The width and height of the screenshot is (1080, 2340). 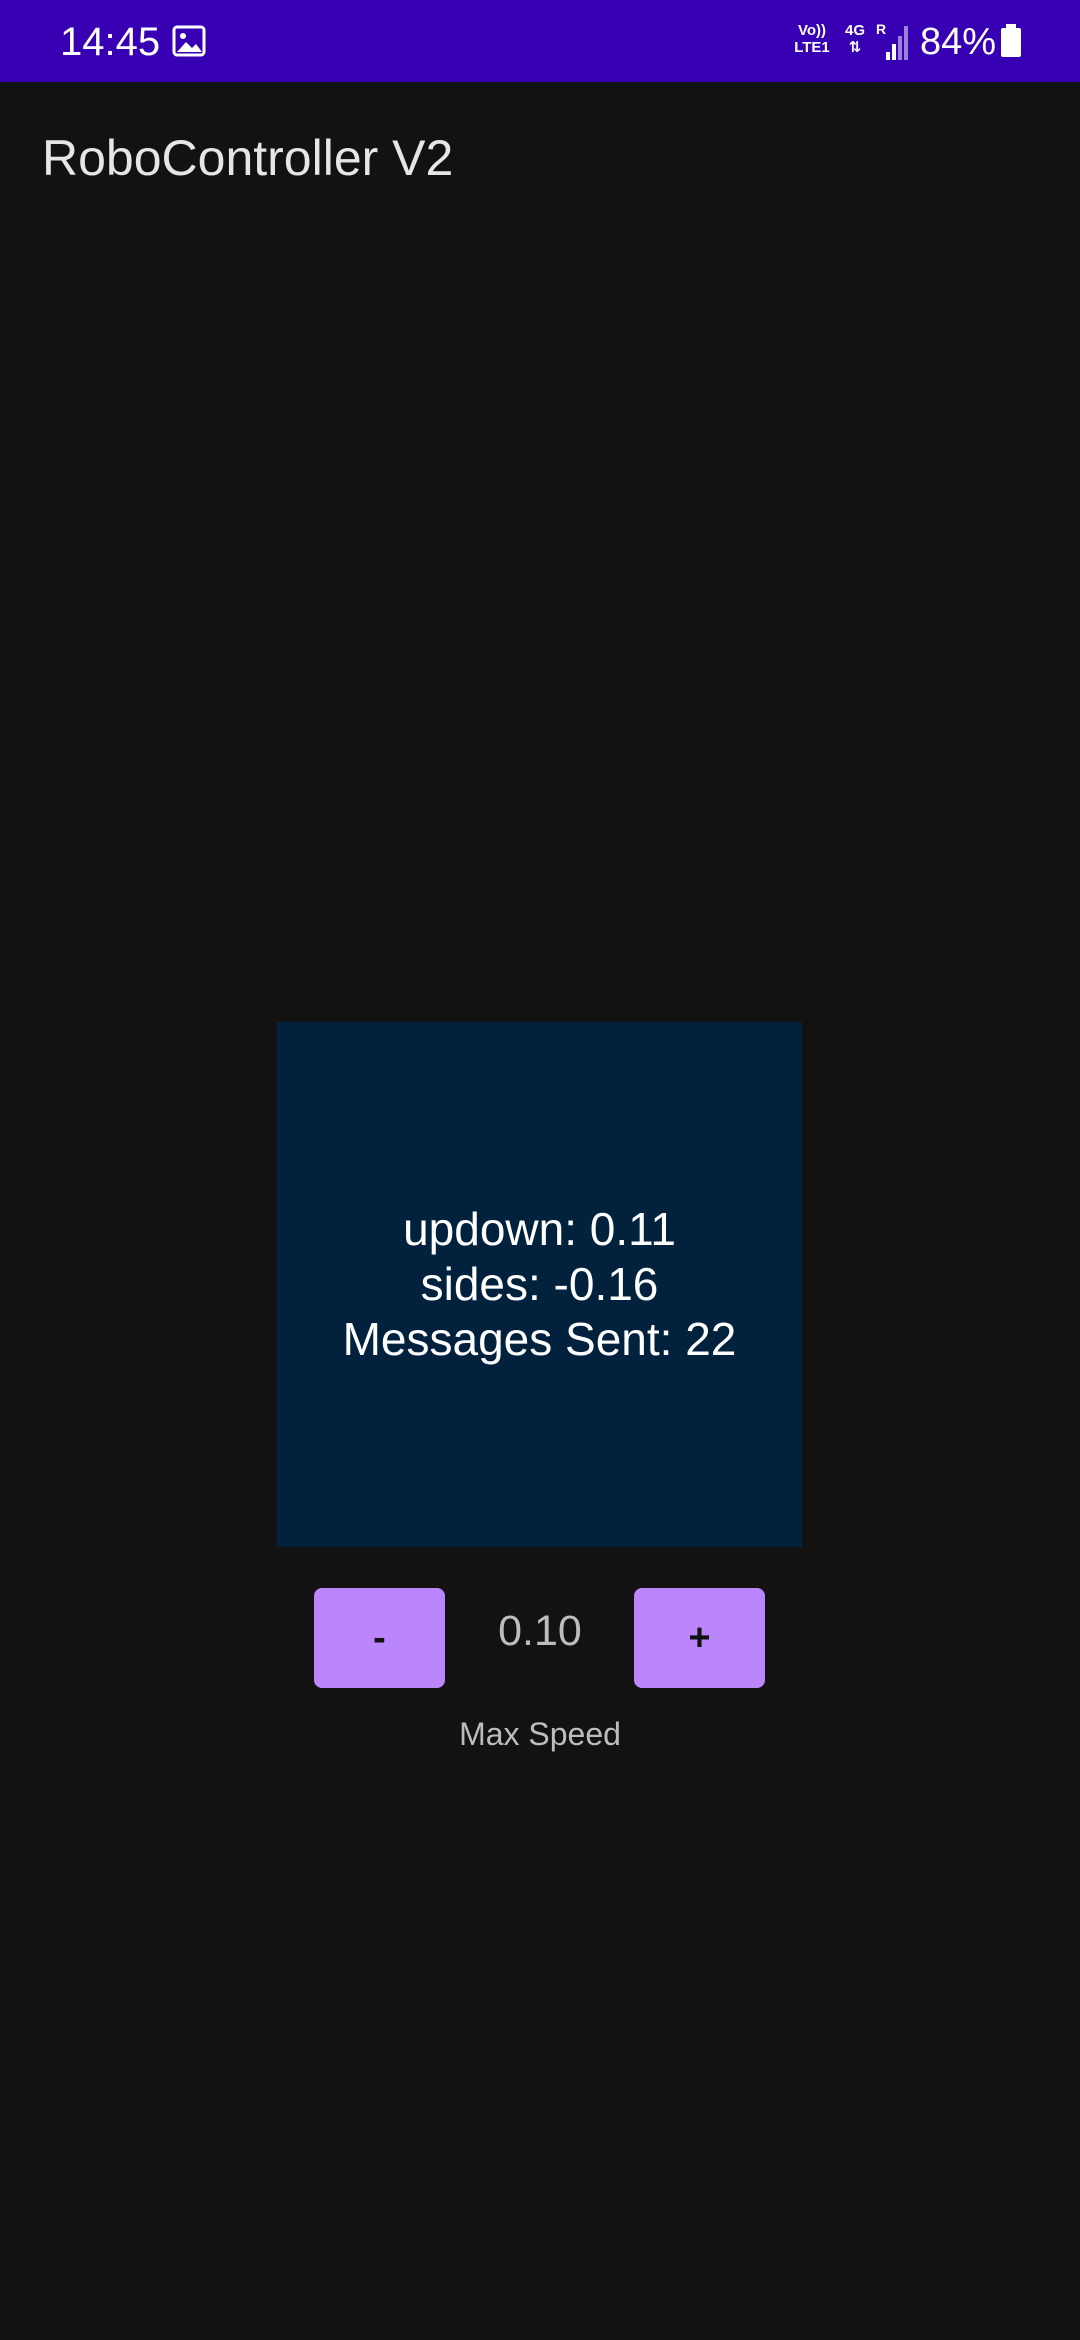 I want to click on volte-bottom-label: LTE1, so click(x=812, y=47).